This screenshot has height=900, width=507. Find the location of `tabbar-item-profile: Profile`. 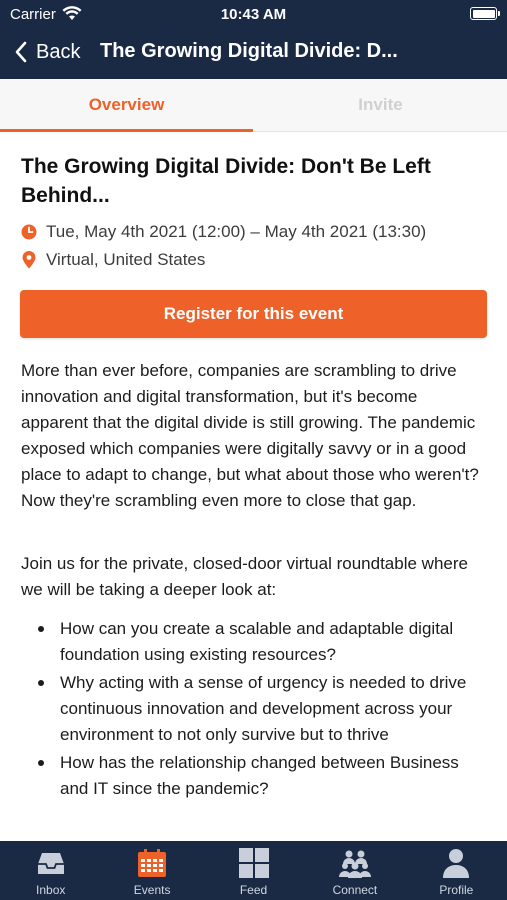

tabbar-item-profile: Profile is located at coordinates (456, 870).